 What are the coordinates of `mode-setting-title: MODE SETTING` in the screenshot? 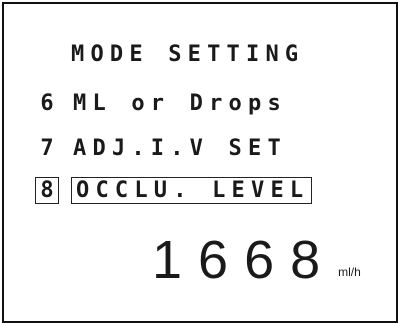 It's located at (188, 54).